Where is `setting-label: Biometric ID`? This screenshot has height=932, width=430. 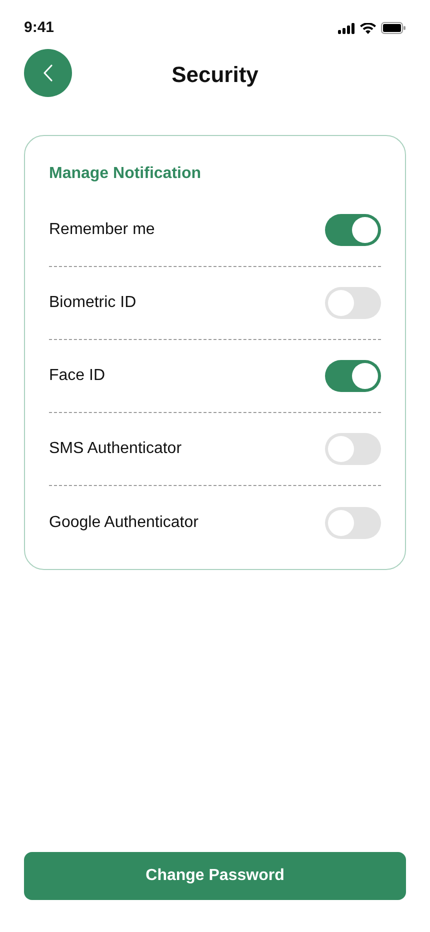
setting-label: Biometric ID is located at coordinates (92, 303).